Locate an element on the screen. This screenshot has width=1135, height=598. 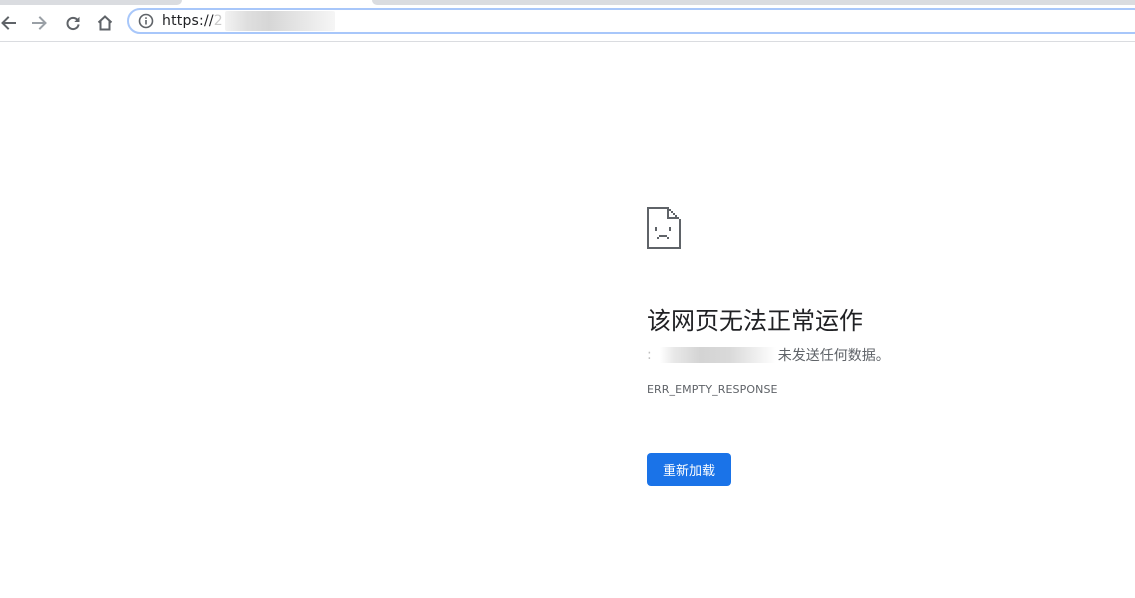
error-code: ERR_EMPTY_RESPONSE is located at coordinates (712, 389).